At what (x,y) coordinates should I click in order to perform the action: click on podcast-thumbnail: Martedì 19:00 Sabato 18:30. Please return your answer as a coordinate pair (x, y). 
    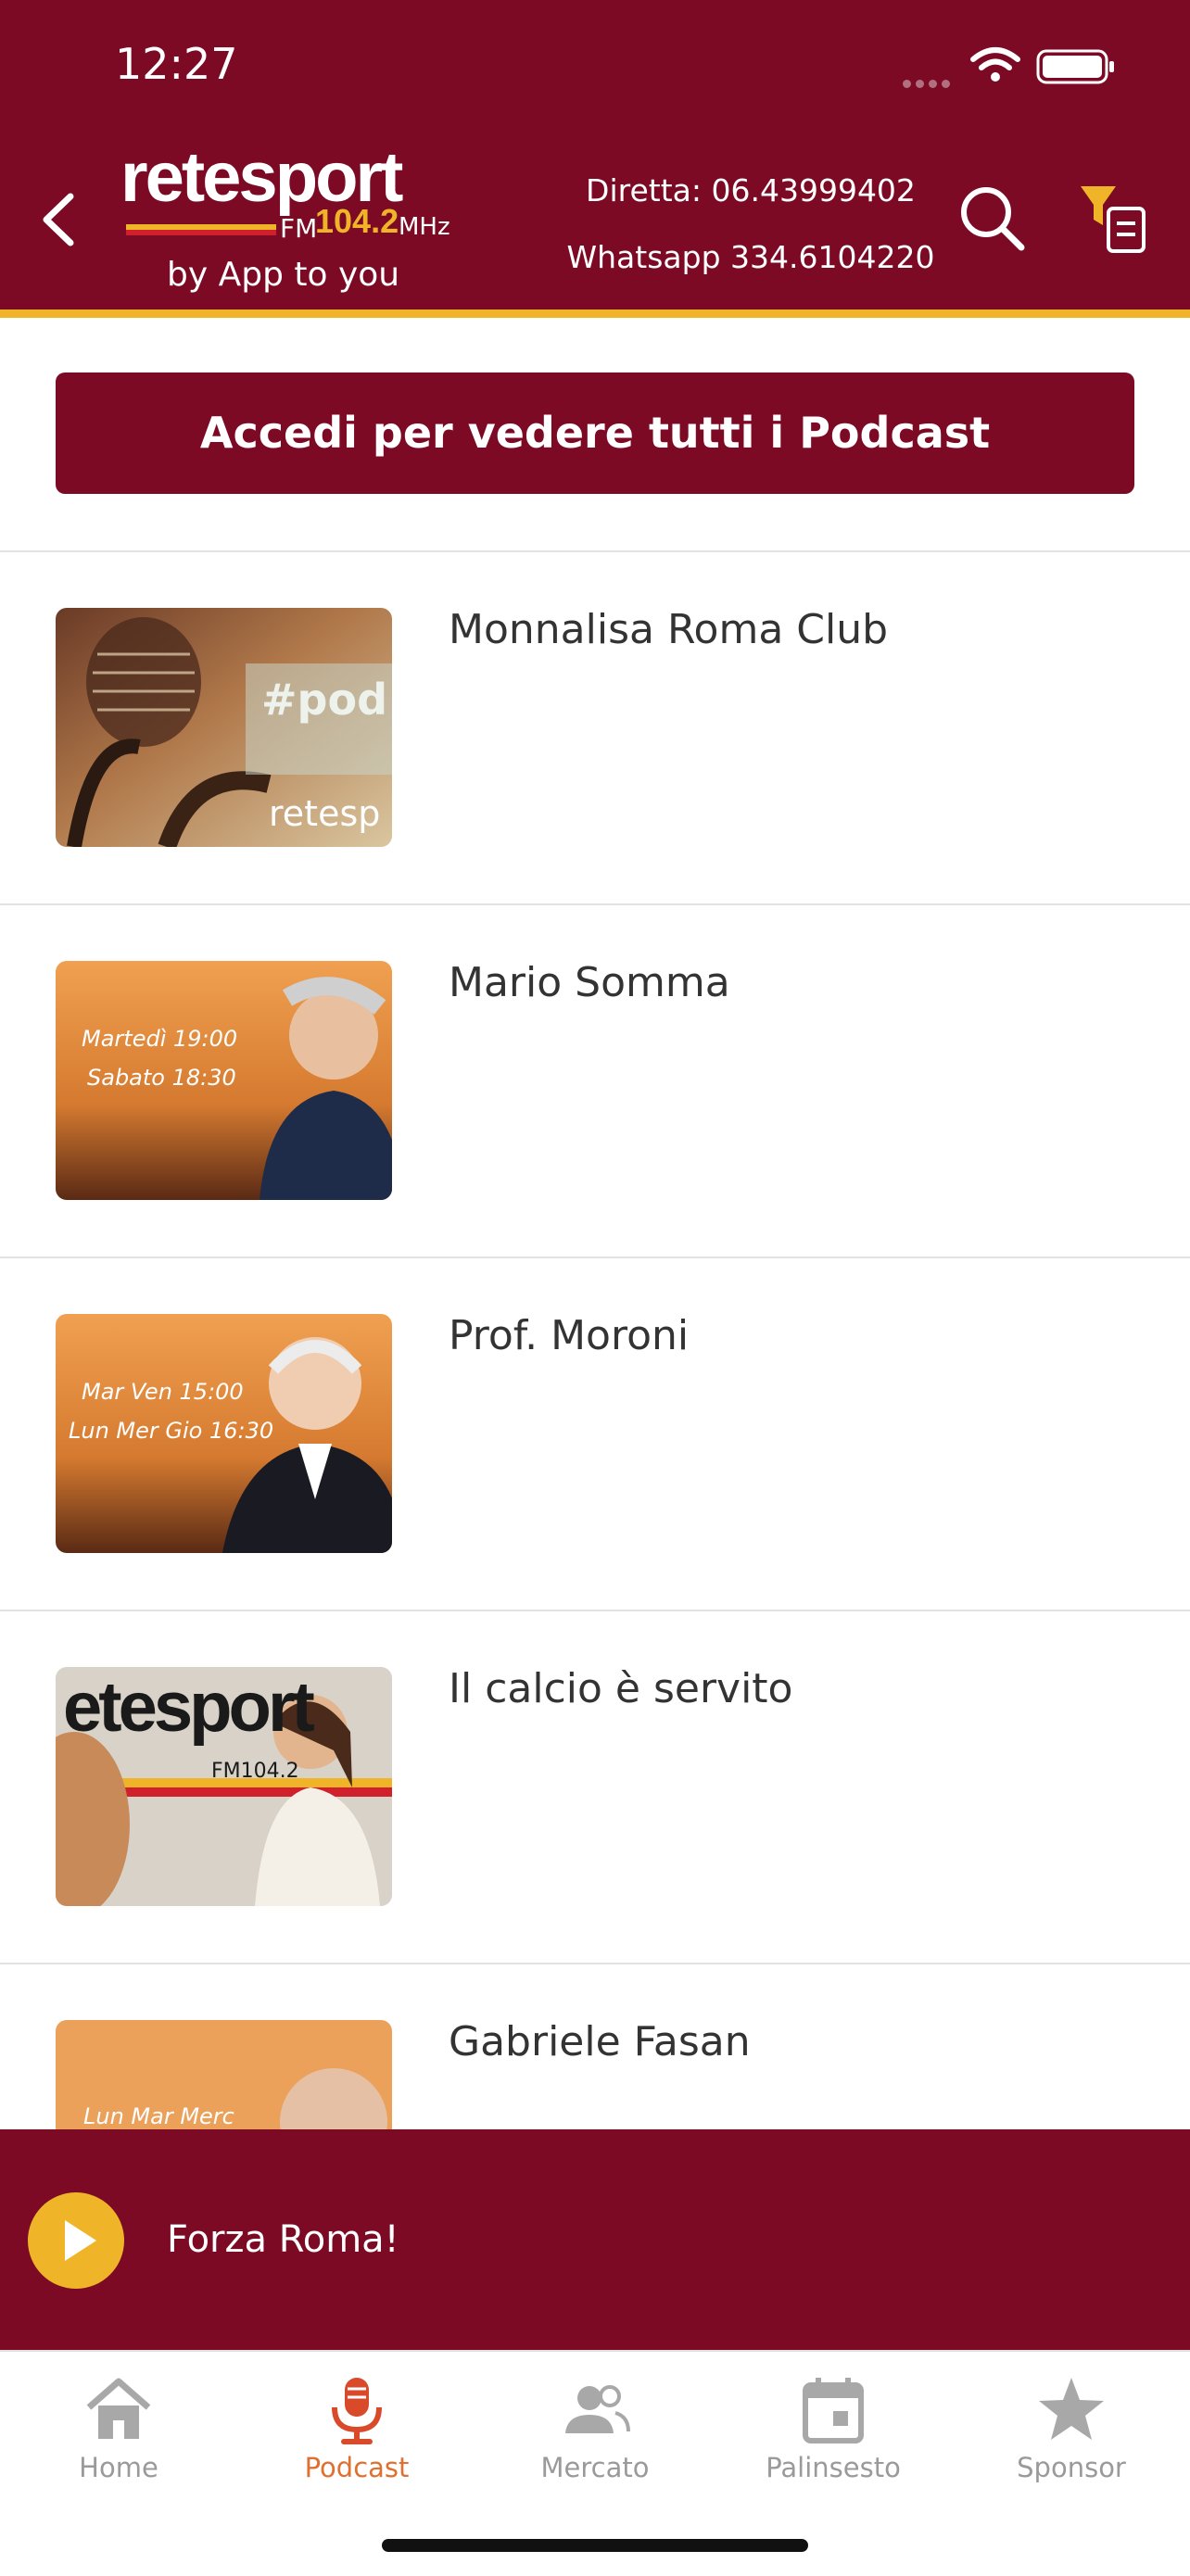
    Looking at the image, I should click on (224, 1080).